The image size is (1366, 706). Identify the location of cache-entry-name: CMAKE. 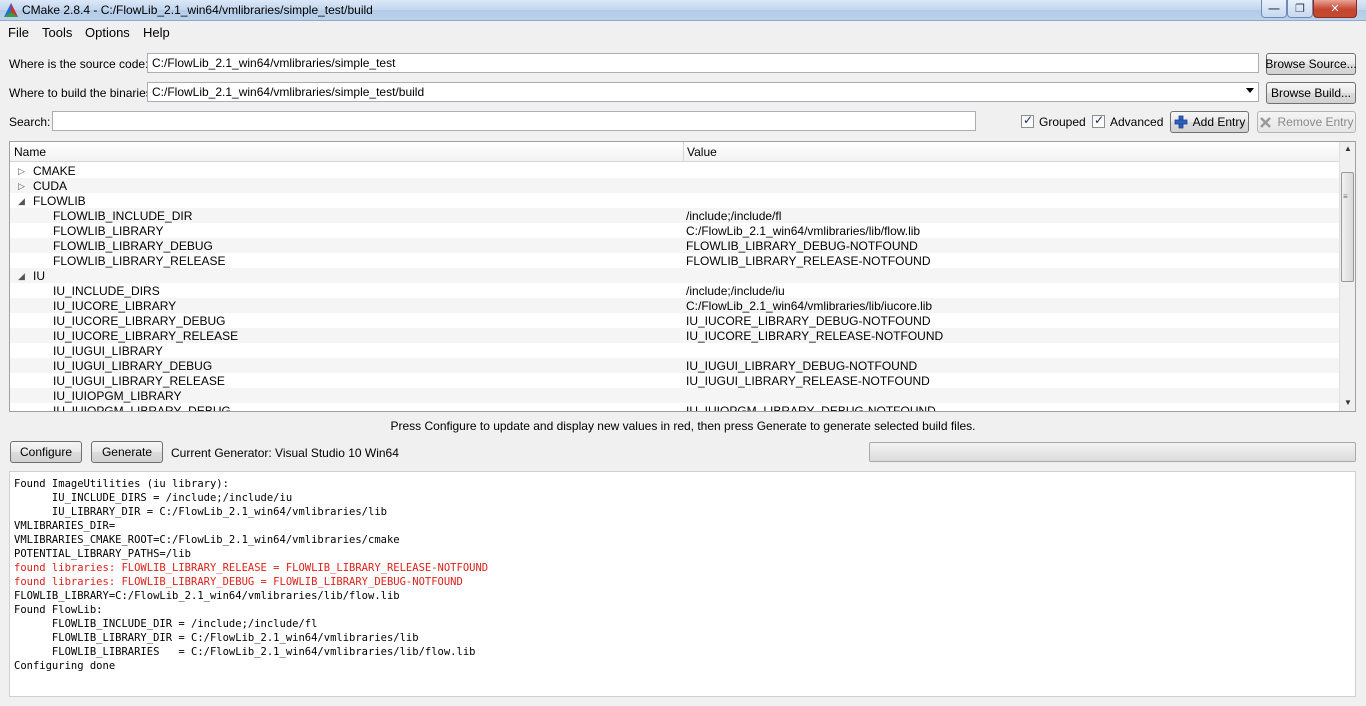
(54, 171).